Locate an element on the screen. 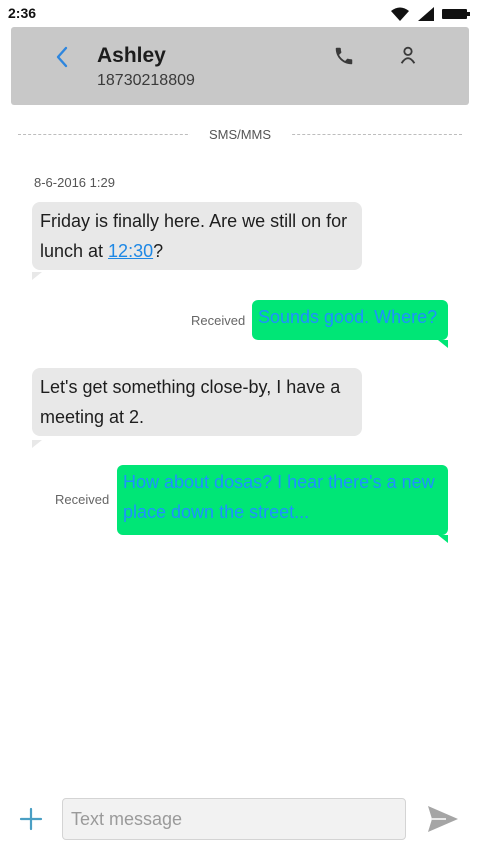  time-link: 12:30 is located at coordinates (130, 251).